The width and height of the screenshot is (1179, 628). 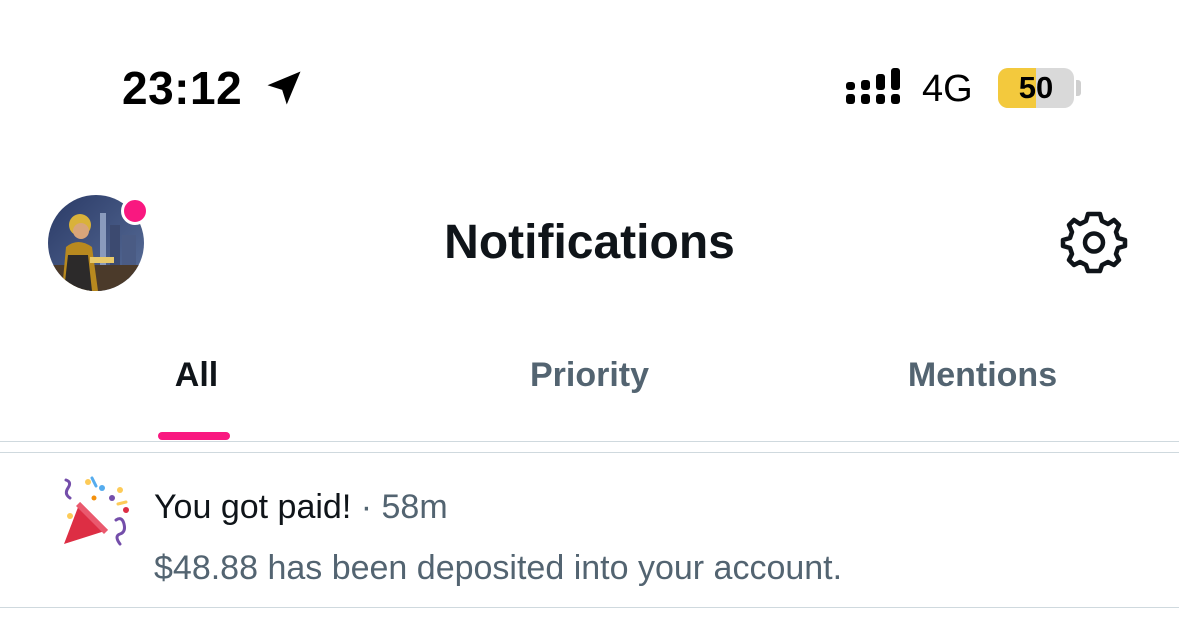 What do you see at coordinates (96, 511) in the screenshot?
I see `party-popper-icon` at bounding box center [96, 511].